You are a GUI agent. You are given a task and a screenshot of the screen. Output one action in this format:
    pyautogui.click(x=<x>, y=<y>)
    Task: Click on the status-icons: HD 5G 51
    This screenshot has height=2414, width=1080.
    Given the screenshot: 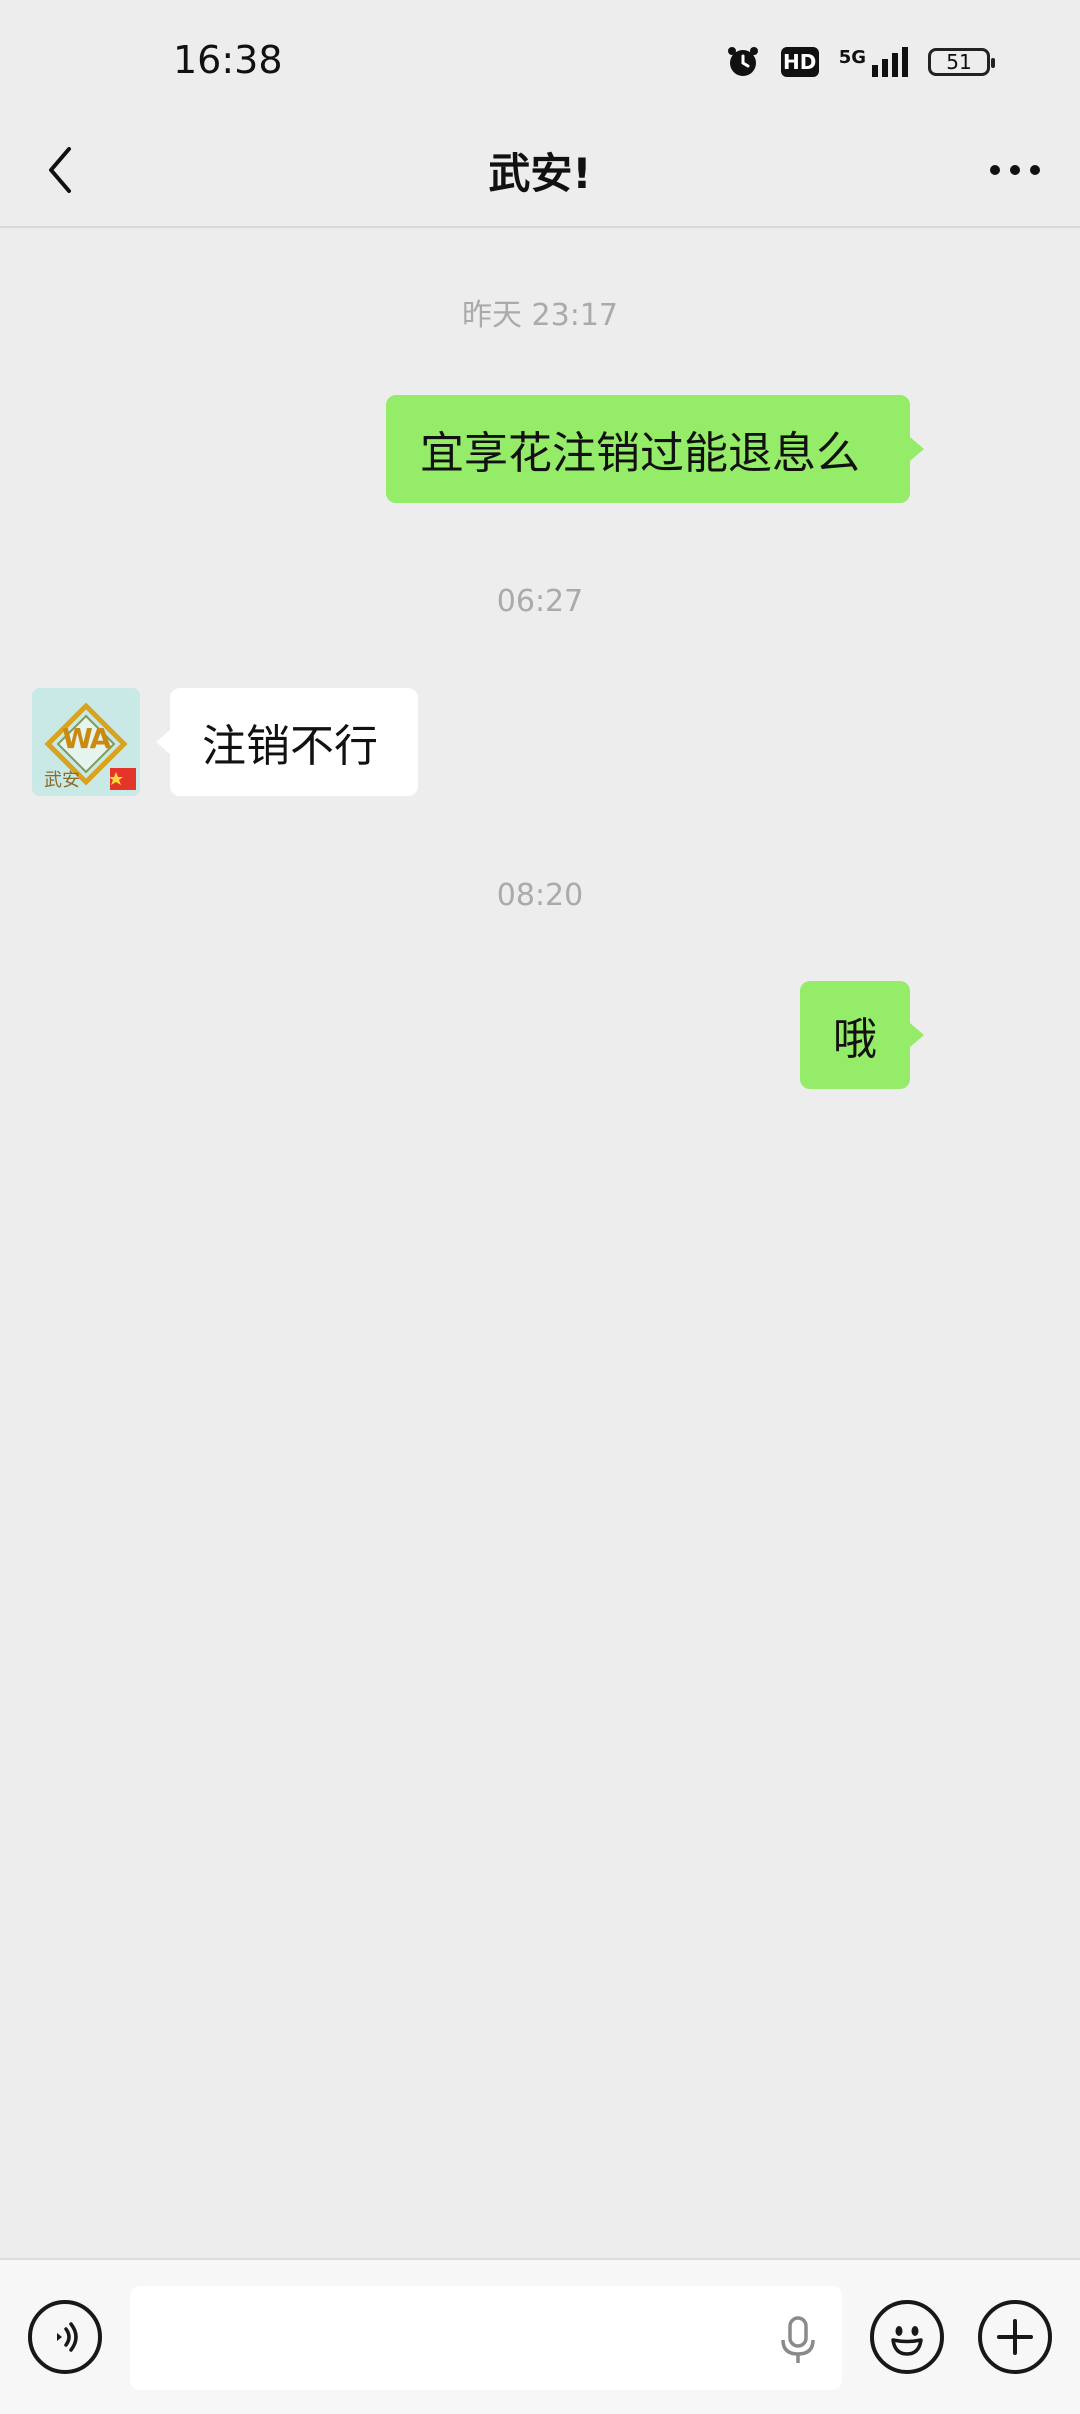 What is the action you would take?
    pyautogui.click(x=860, y=62)
    